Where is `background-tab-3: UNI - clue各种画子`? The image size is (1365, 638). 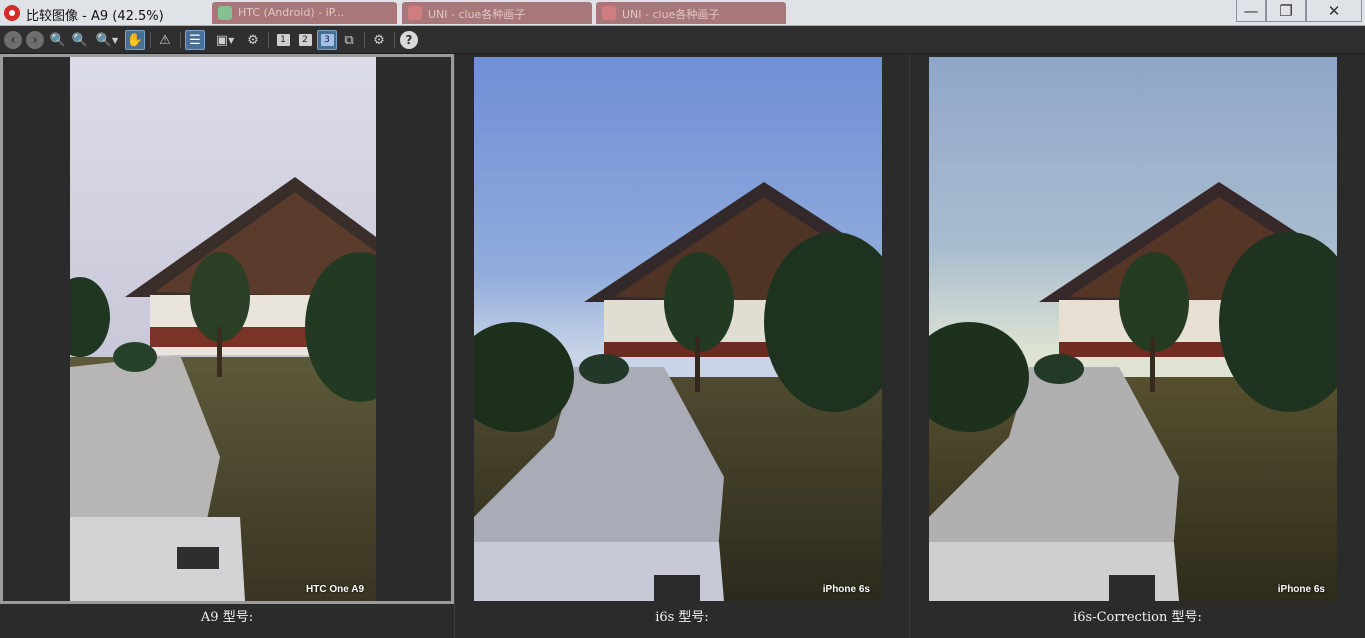 background-tab-3: UNI - clue各种画子 is located at coordinates (691, 13).